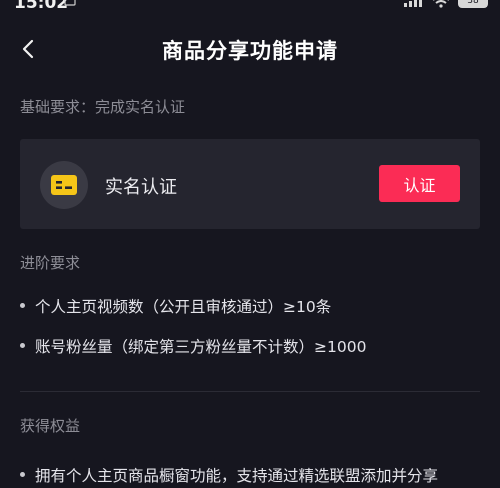 The height and width of the screenshot is (488, 500). What do you see at coordinates (419, 183) in the screenshot?
I see `verify-button: 认证` at bounding box center [419, 183].